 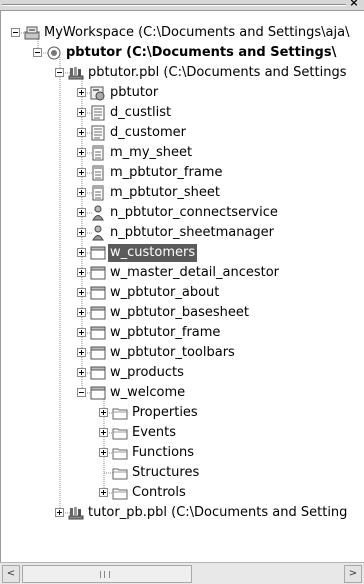 I want to click on tree-node: w_pbtutor_toolbars, so click(x=182, y=353).